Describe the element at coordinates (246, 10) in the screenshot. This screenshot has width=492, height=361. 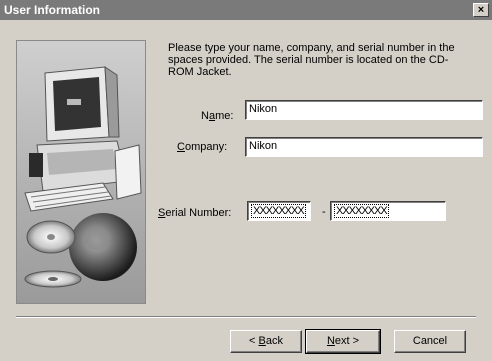
I see `title-bar: User Information ×` at that location.